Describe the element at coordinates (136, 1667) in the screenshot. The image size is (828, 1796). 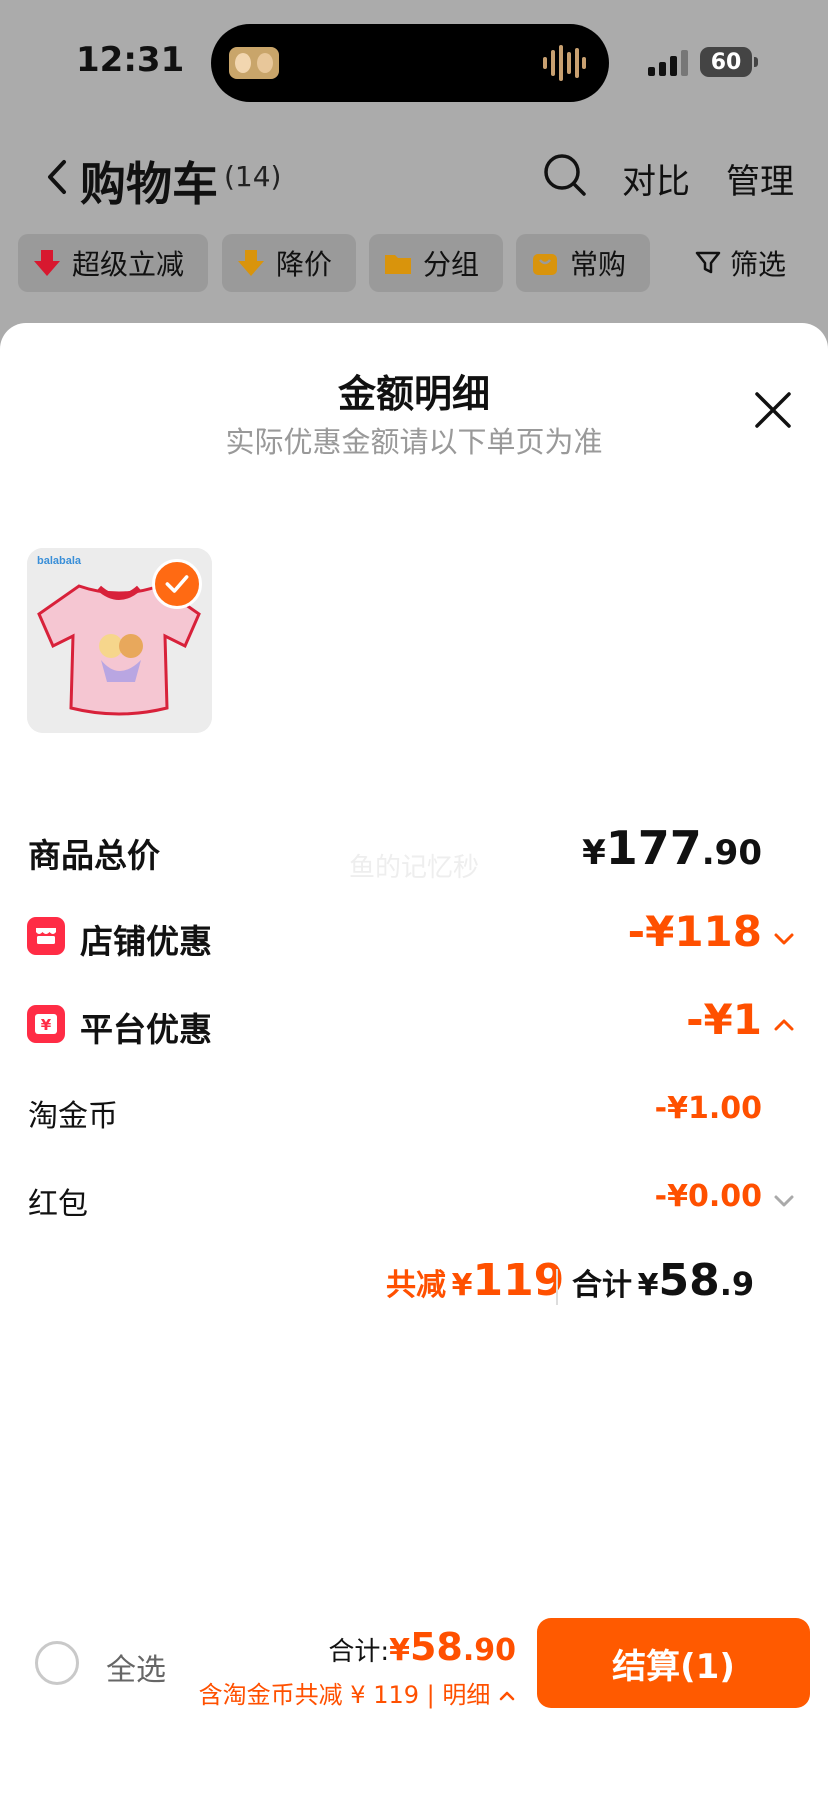
I see `select-all-label: 全选` at that location.